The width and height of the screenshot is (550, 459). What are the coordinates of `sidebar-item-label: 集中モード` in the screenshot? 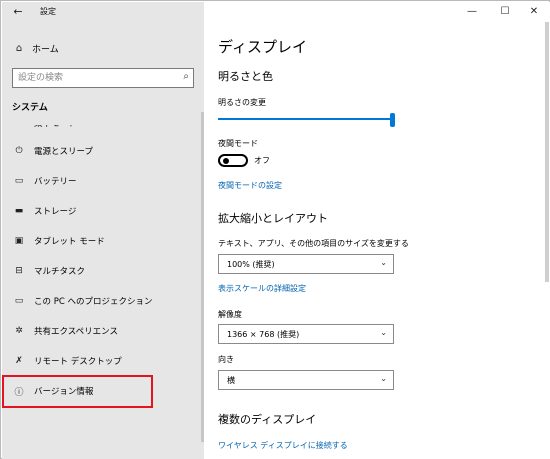 It's located at (55, 124).